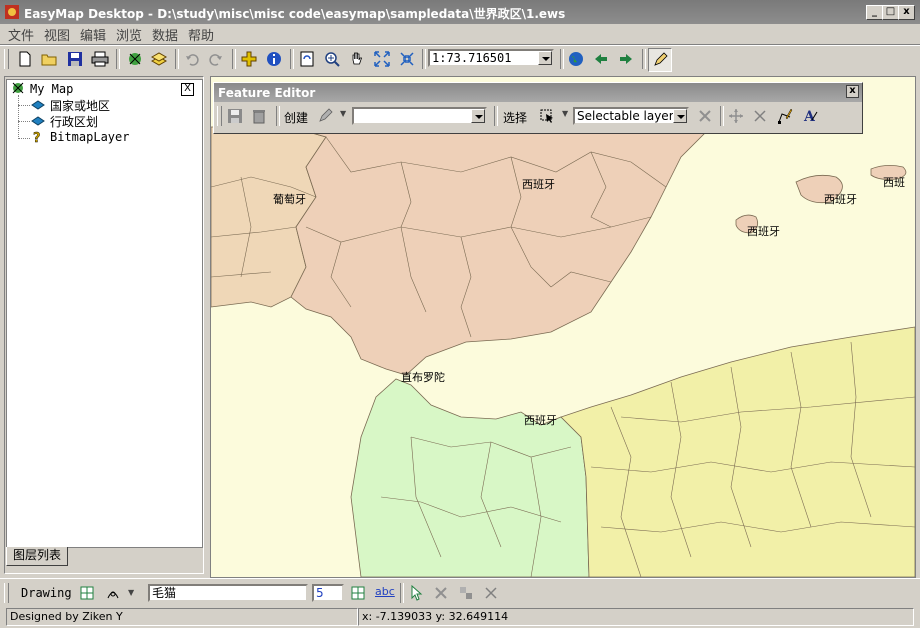  Describe the element at coordinates (80, 105) in the screenshot. I see `tree-item-countries: 国家或地区` at that location.